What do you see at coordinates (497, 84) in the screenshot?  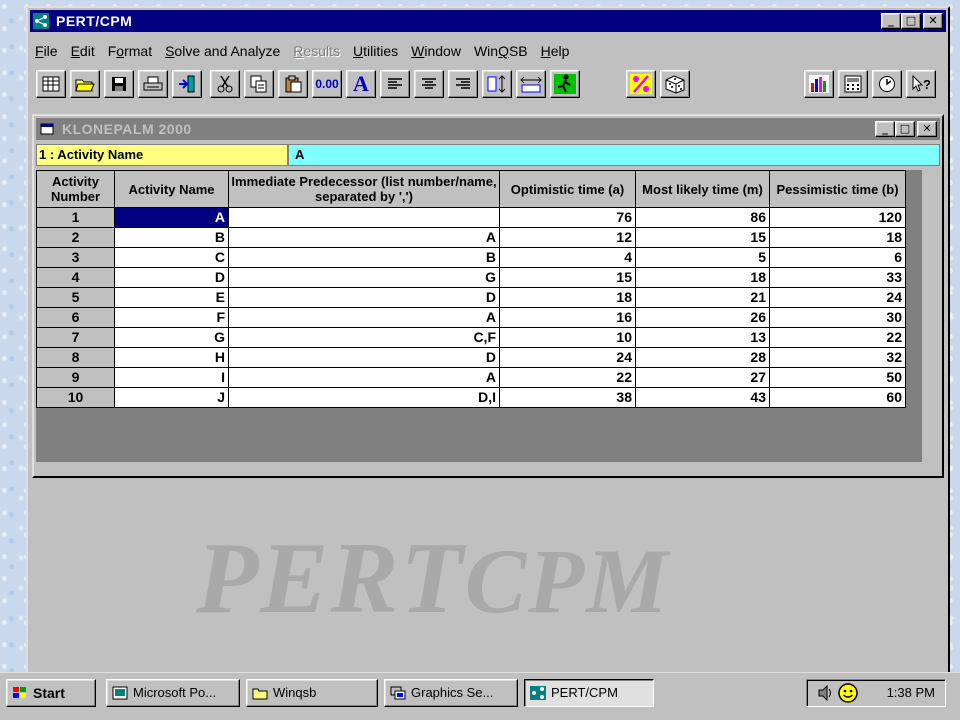 I see `row-height-icon` at bounding box center [497, 84].